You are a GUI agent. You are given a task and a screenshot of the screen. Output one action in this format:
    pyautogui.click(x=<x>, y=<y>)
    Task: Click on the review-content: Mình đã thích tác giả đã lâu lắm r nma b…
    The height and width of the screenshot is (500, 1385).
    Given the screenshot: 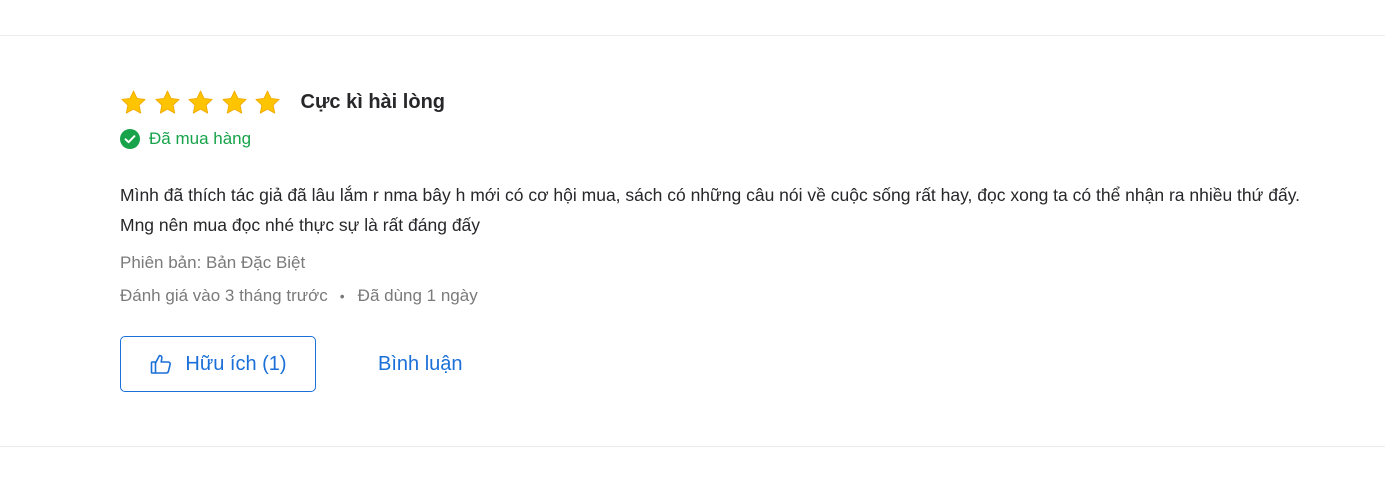 What is the action you would take?
    pyautogui.click(x=710, y=210)
    